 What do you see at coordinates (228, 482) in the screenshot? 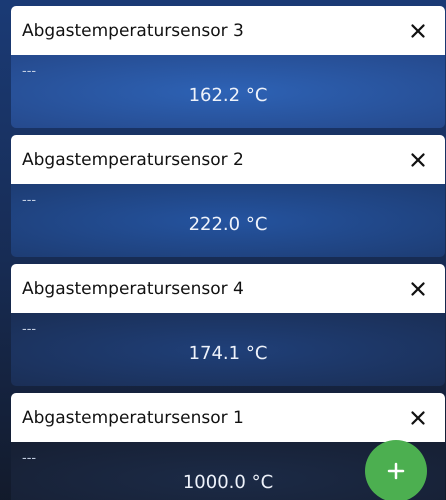
I see `temperature-value: 1000.0 °C` at bounding box center [228, 482].